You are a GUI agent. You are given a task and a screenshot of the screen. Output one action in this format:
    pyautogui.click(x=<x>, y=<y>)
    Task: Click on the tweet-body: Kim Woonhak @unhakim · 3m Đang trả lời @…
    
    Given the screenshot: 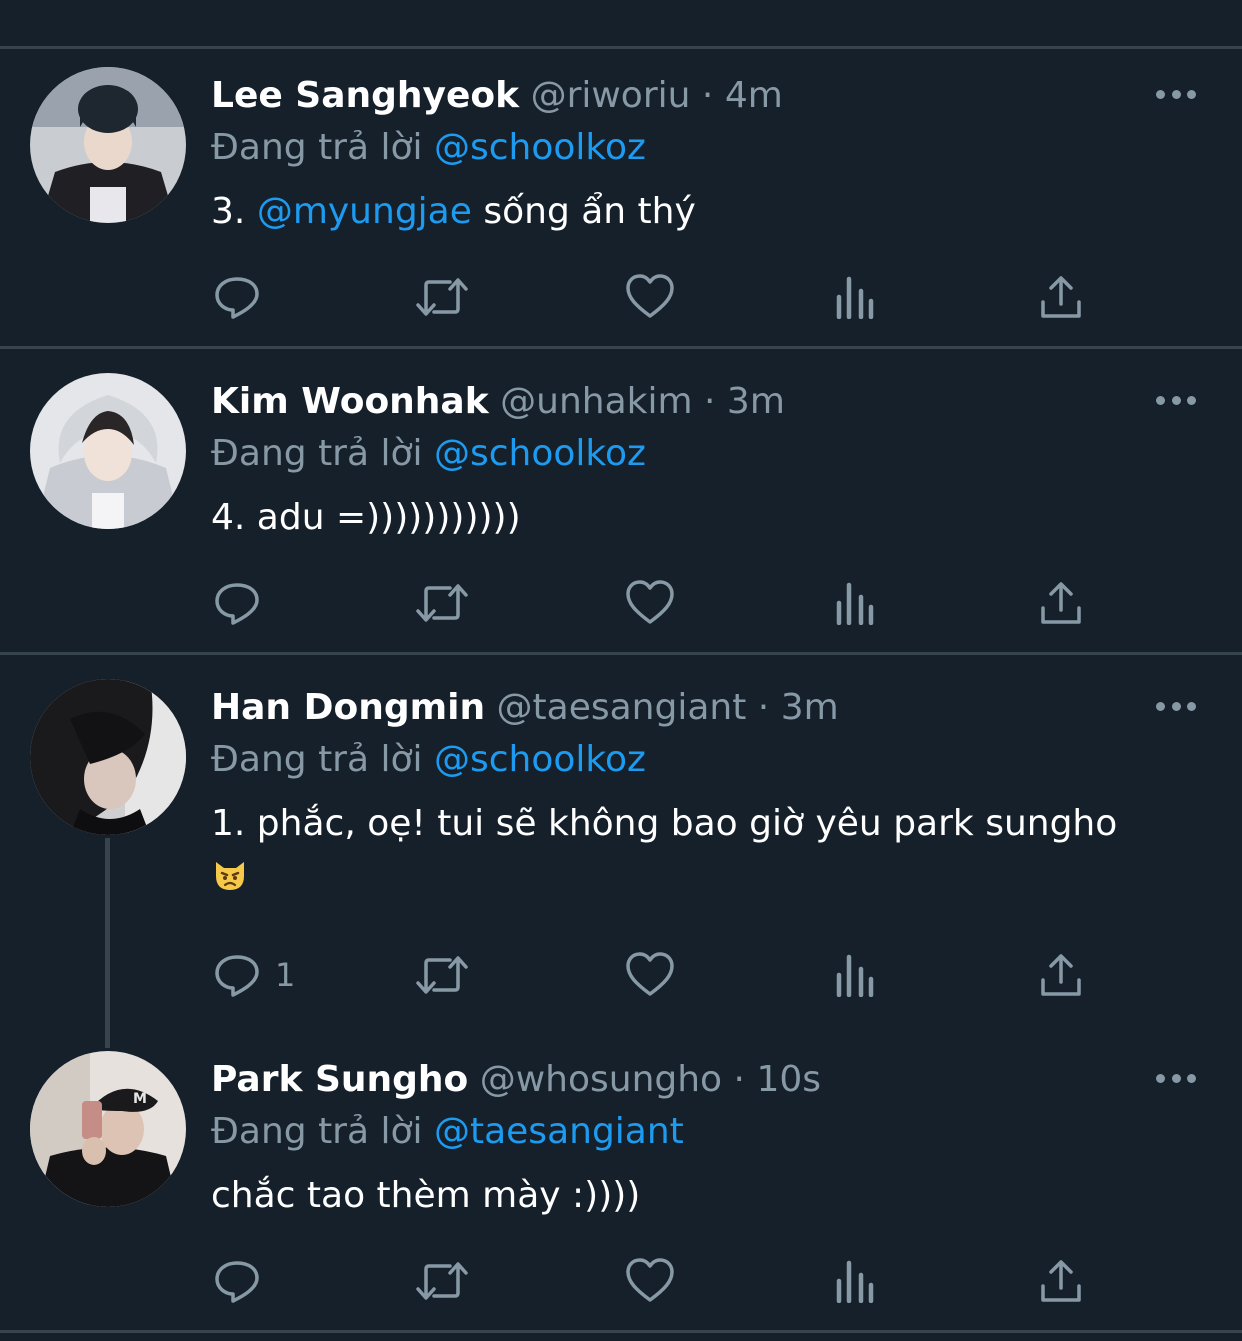 What is the action you would take?
    pyautogui.click(x=691, y=463)
    